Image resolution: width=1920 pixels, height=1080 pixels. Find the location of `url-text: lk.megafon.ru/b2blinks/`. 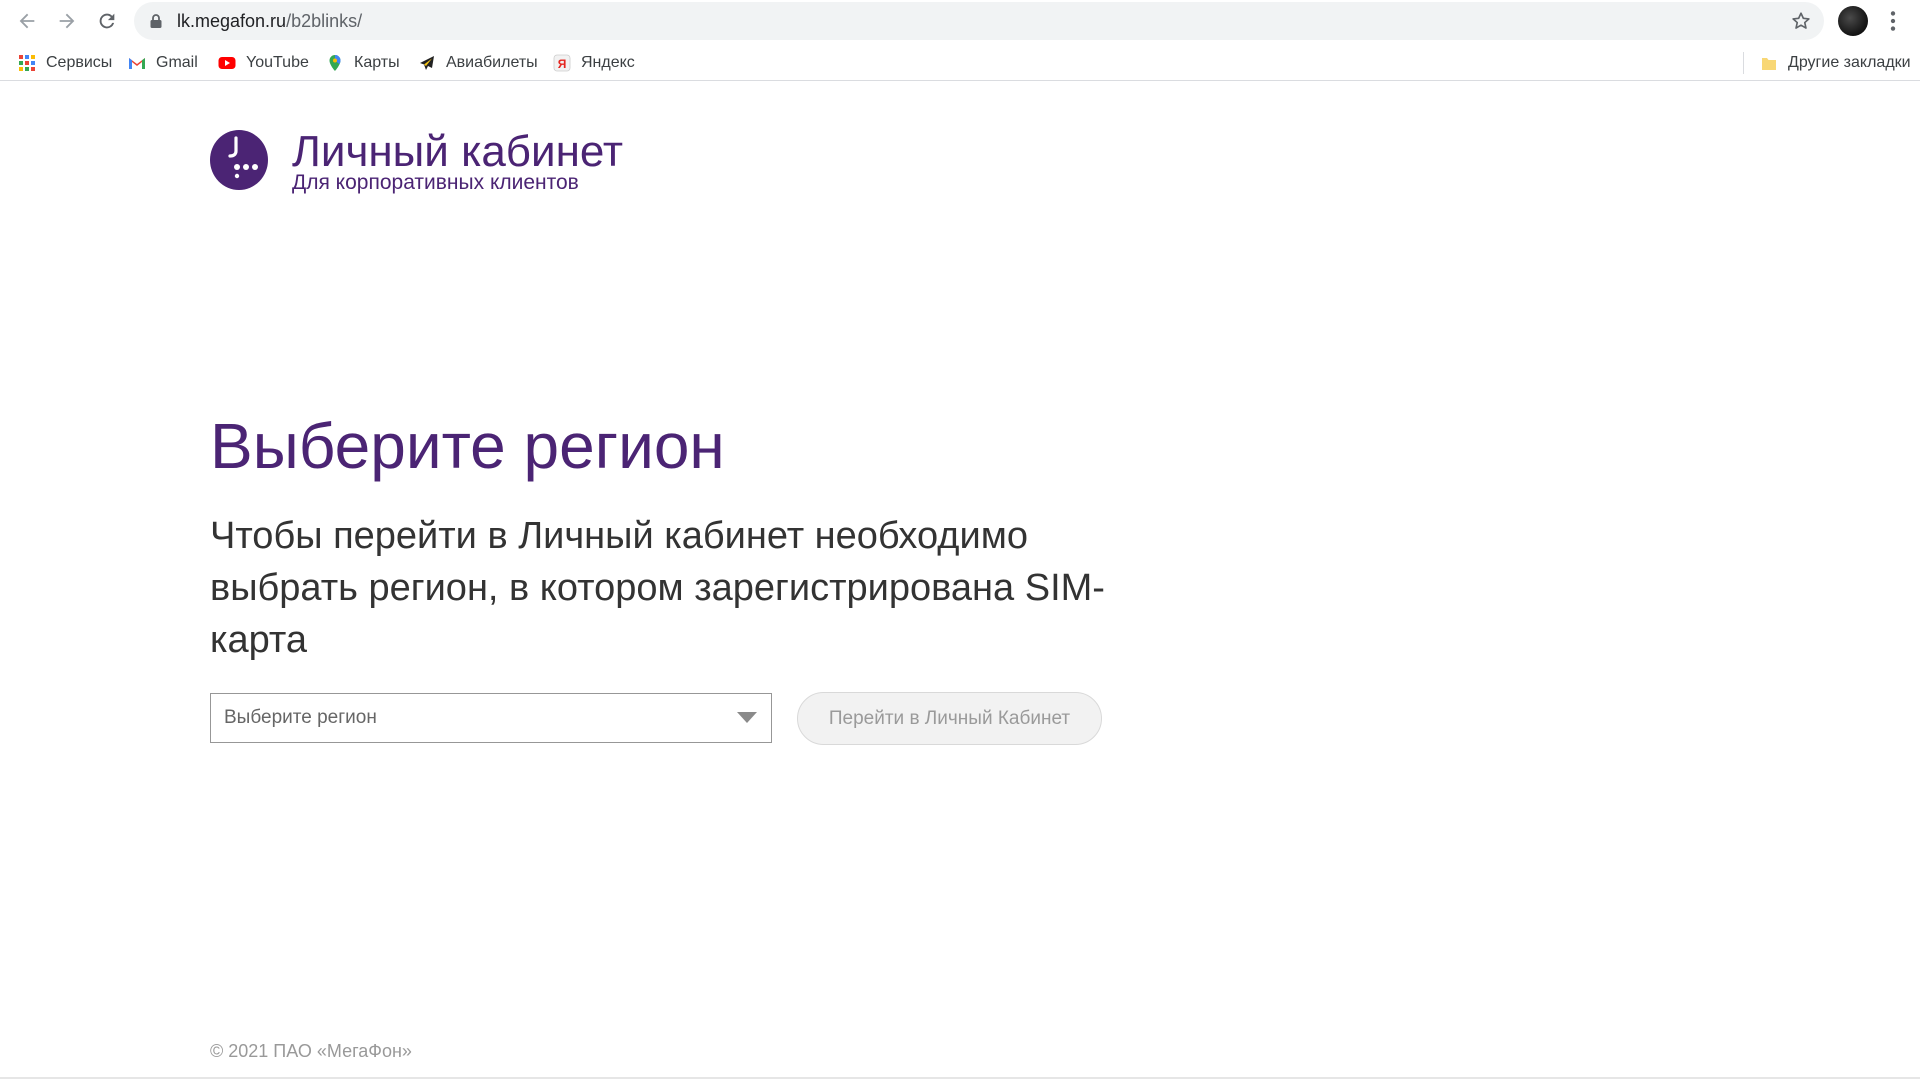

url-text: lk.megafon.ru/b2blinks/ is located at coordinates (269, 21).